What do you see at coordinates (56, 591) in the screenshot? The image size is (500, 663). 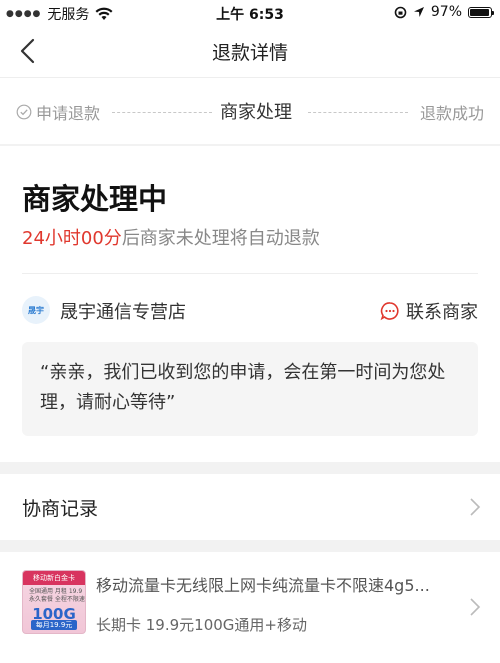 I see `thumbnail-feature-line: 全国通用 月租 19.9` at bounding box center [56, 591].